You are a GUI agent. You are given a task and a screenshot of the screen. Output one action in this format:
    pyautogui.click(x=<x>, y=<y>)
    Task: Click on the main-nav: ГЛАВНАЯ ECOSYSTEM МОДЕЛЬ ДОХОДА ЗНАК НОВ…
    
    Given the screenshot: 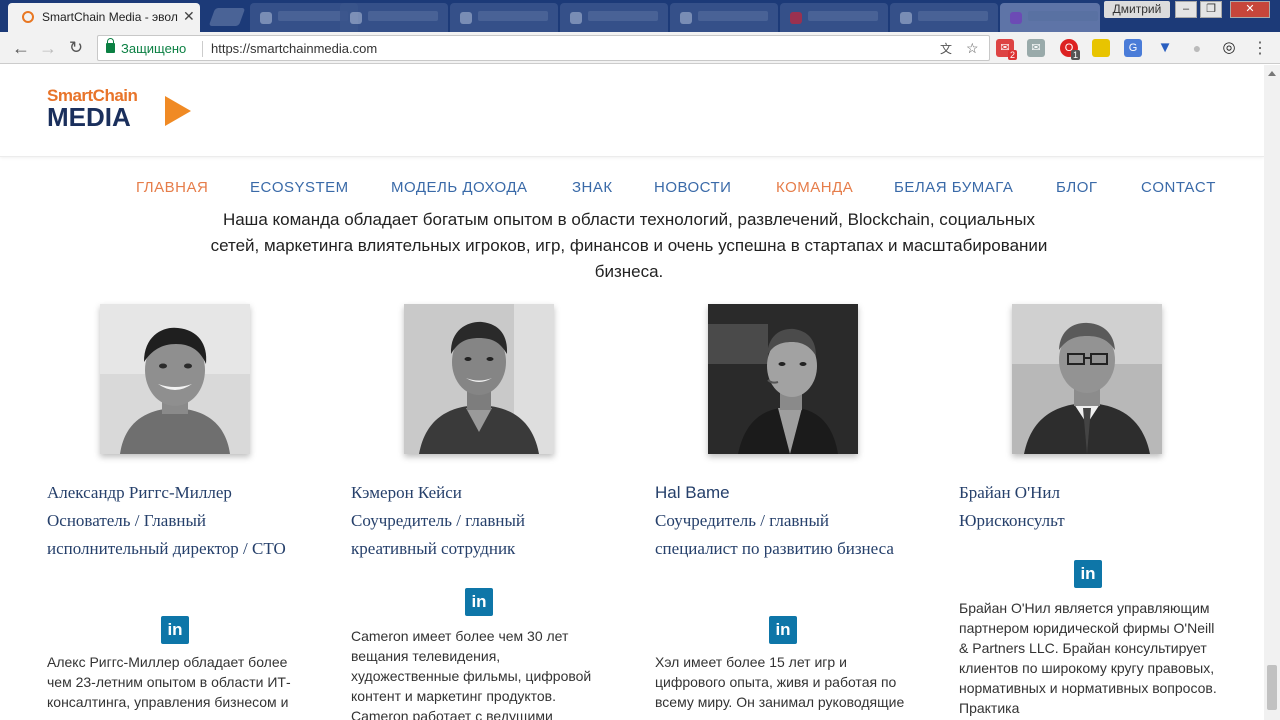 What is the action you would take?
    pyautogui.click(x=632, y=188)
    